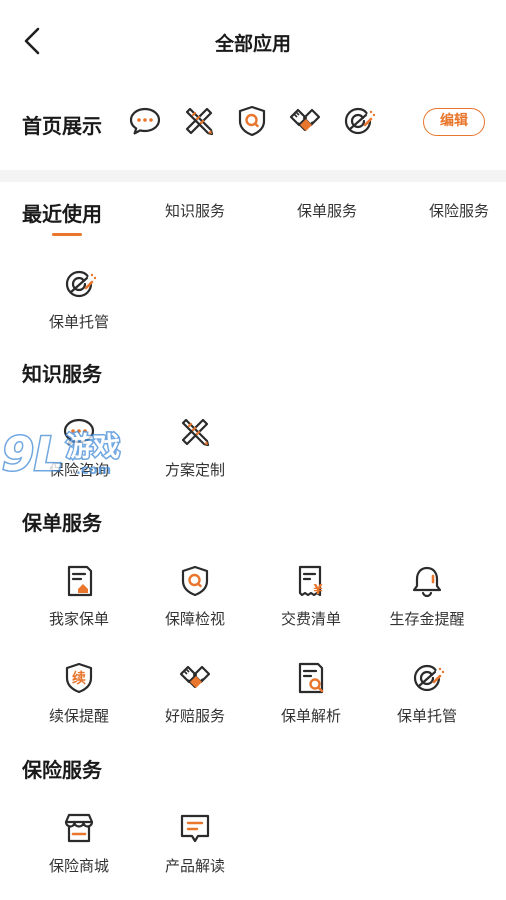 This screenshot has height=900, width=506. Describe the element at coordinates (78, 619) in the screenshot. I see `app-label: 我家保单` at that location.